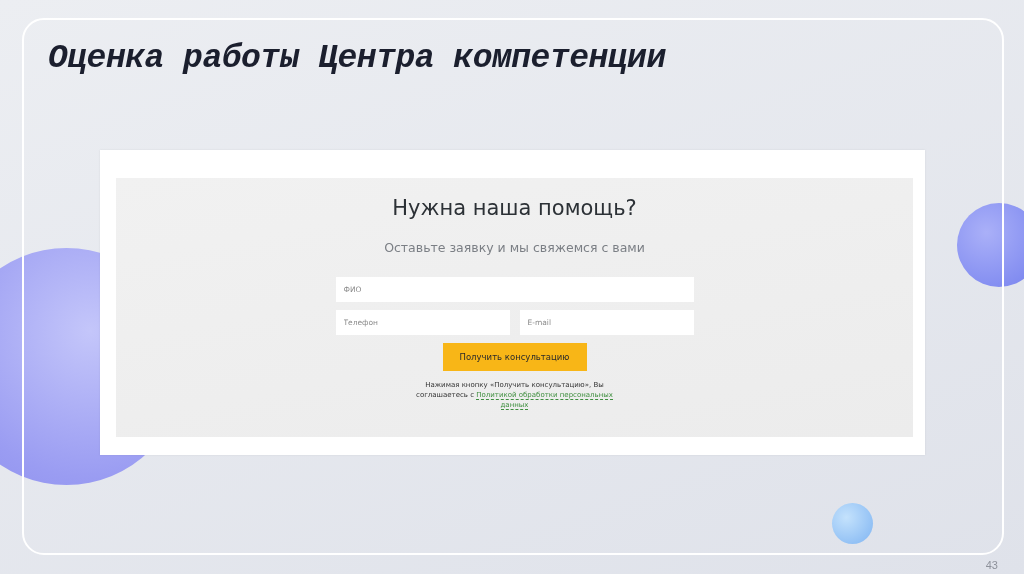 Image resolution: width=1024 pixels, height=574 pixels. What do you see at coordinates (514, 208) in the screenshot?
I see `form-heading: Нужна наша помощь?` at bounding box center [514, 208].